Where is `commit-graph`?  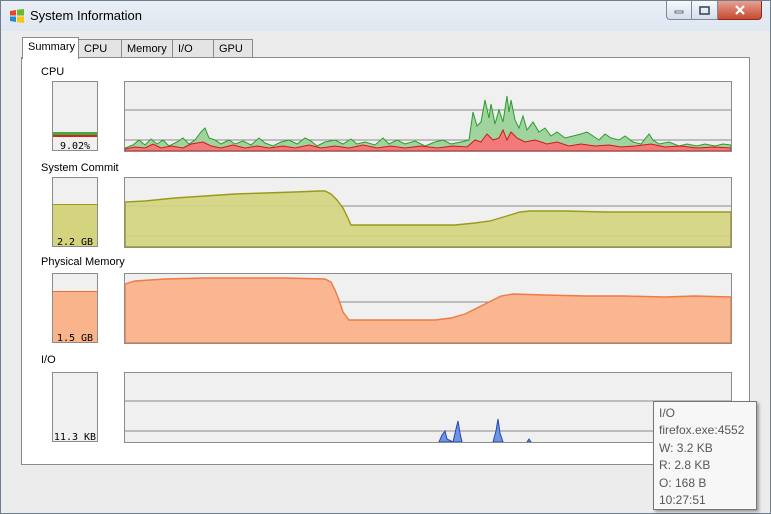 commit-graph is located at coordinates (428, 212).